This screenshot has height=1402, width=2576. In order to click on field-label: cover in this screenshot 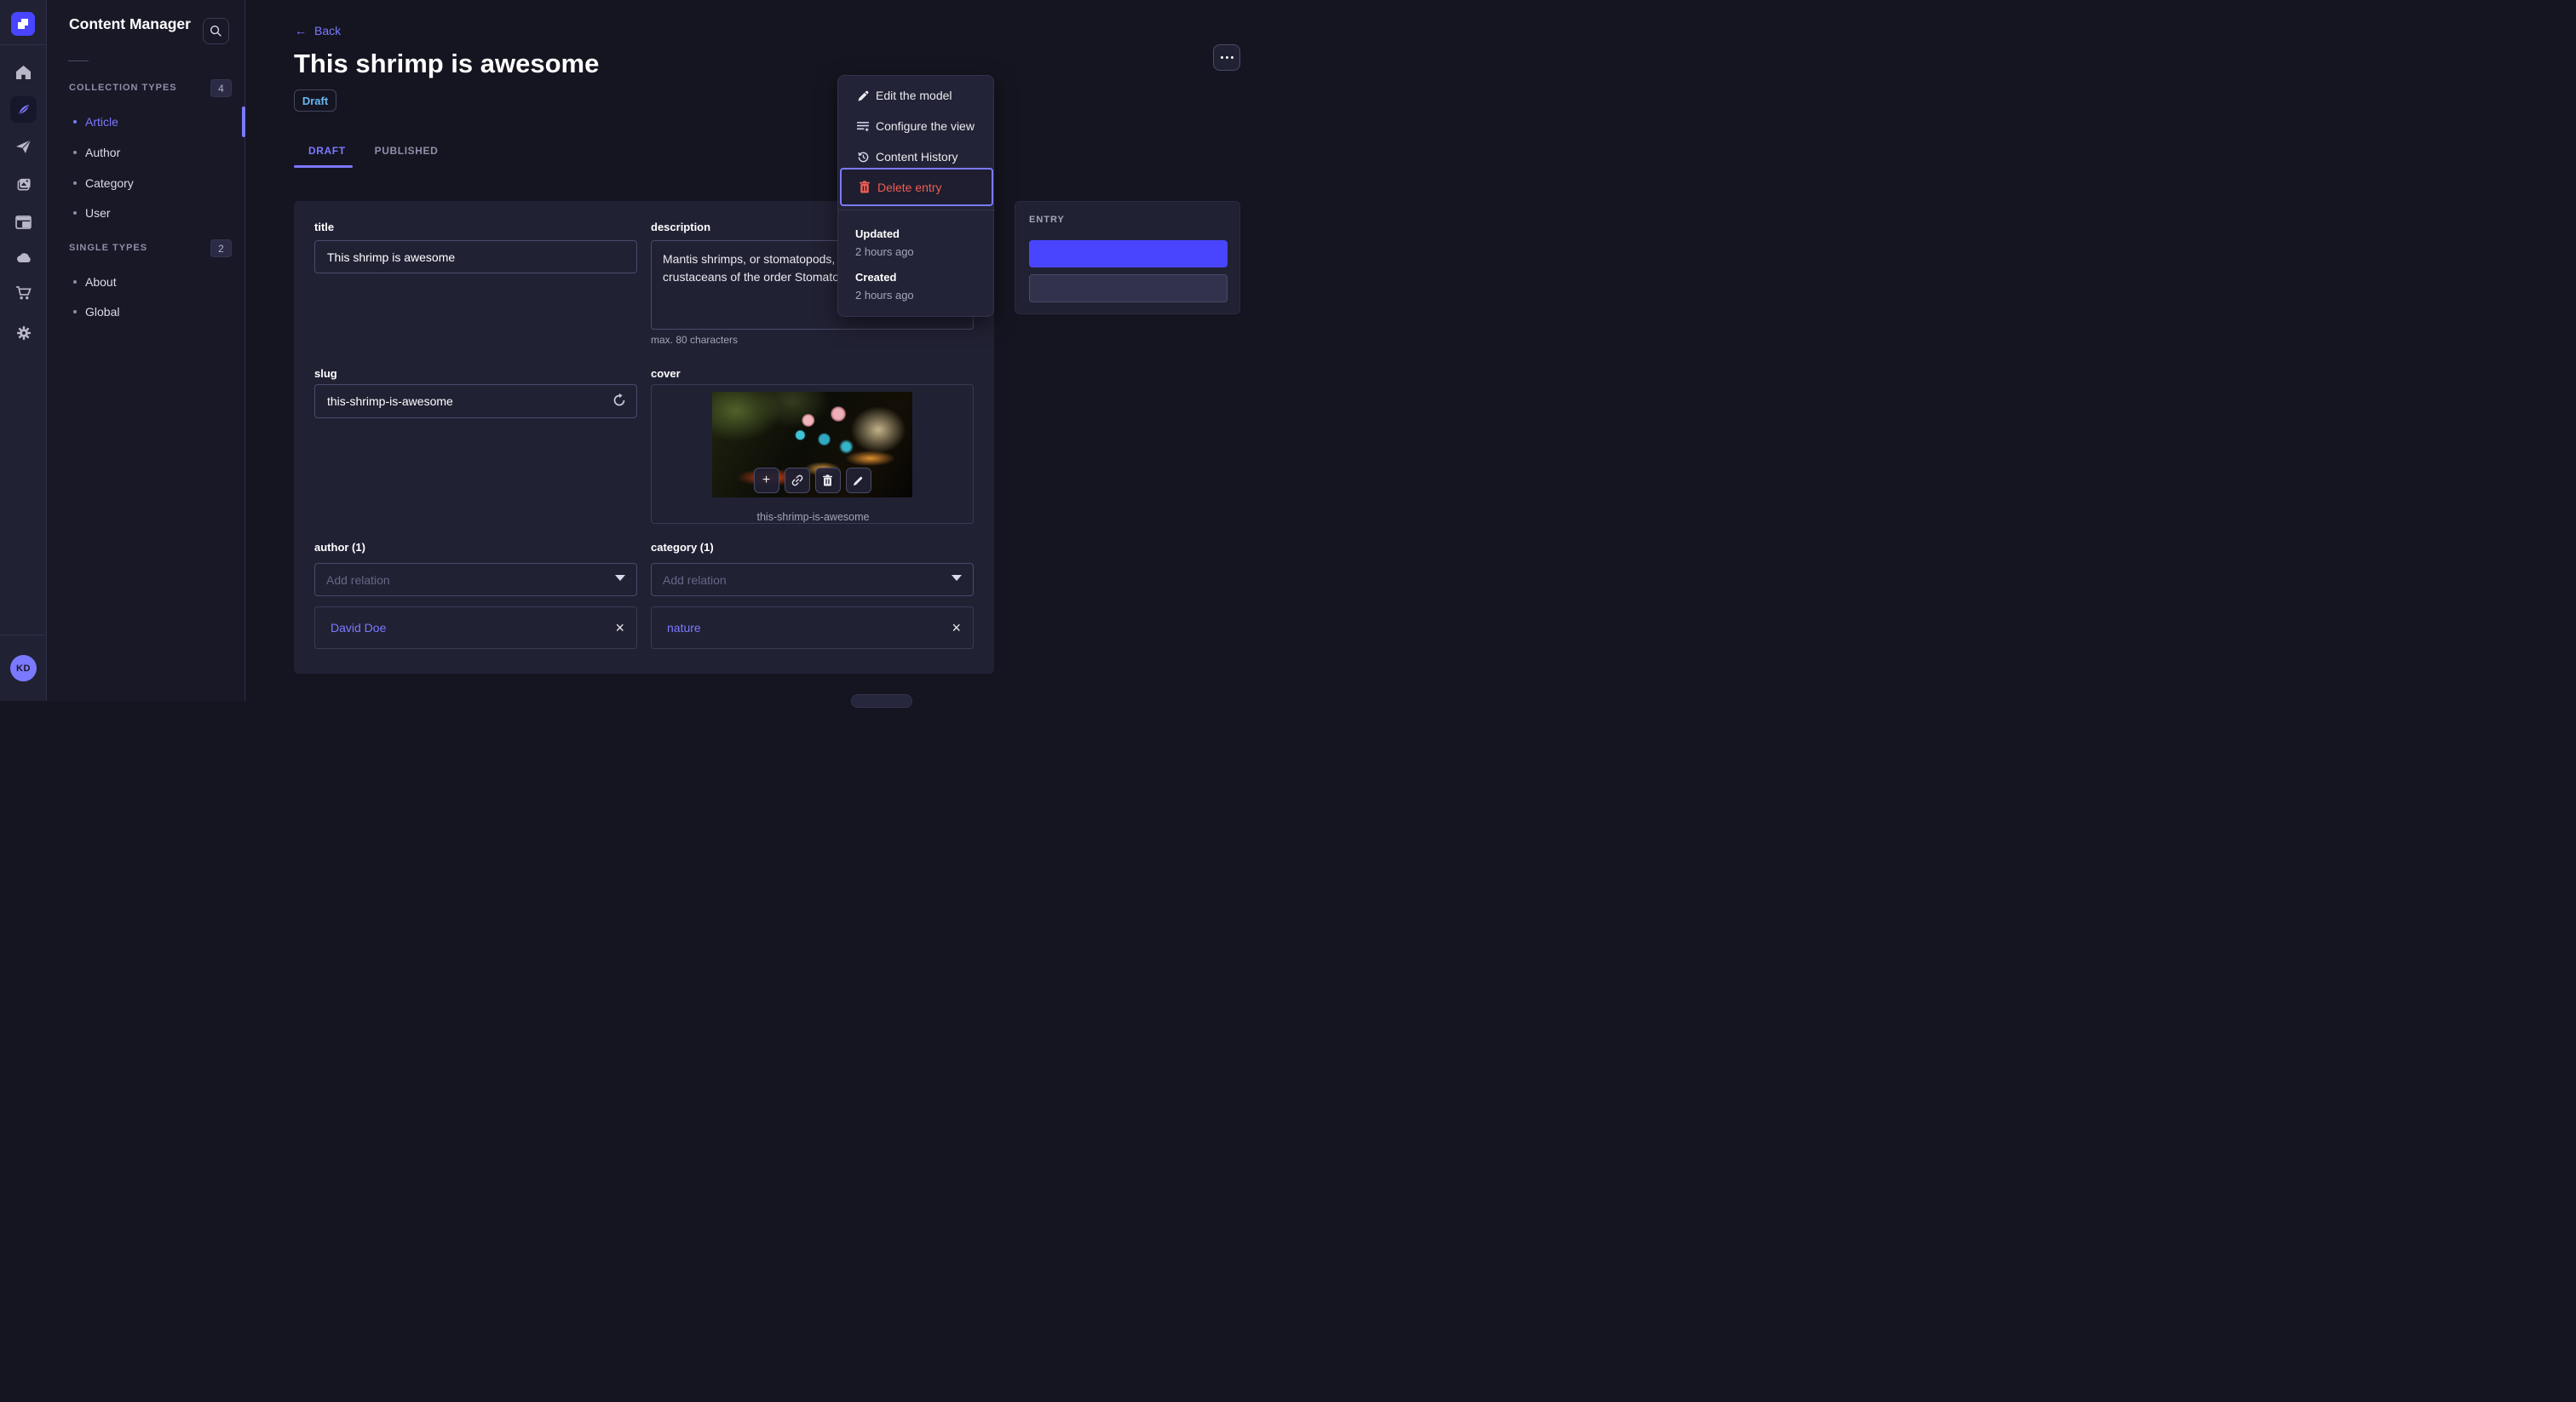, I will do `click(666, 373)`.